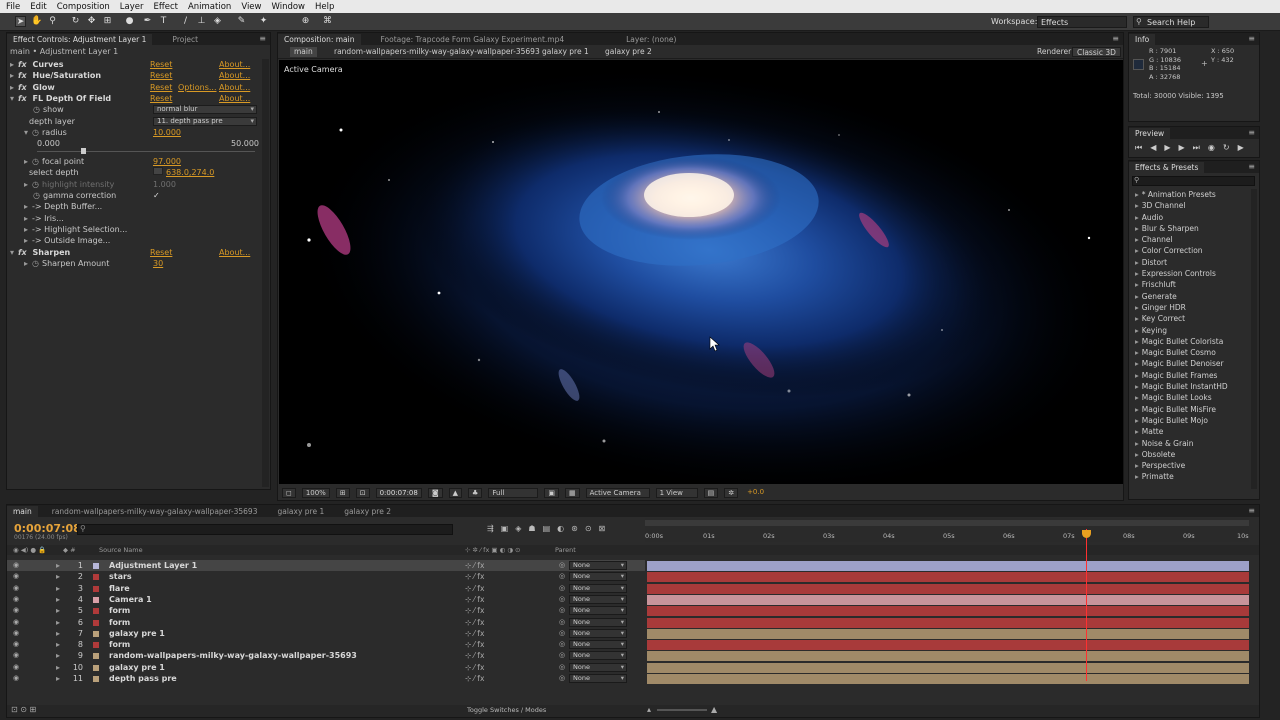  What do you see at coordinates (649, 709) in the screenshot?
I see `zoom-out-icon: ▴` at bounding box center [649, 709].